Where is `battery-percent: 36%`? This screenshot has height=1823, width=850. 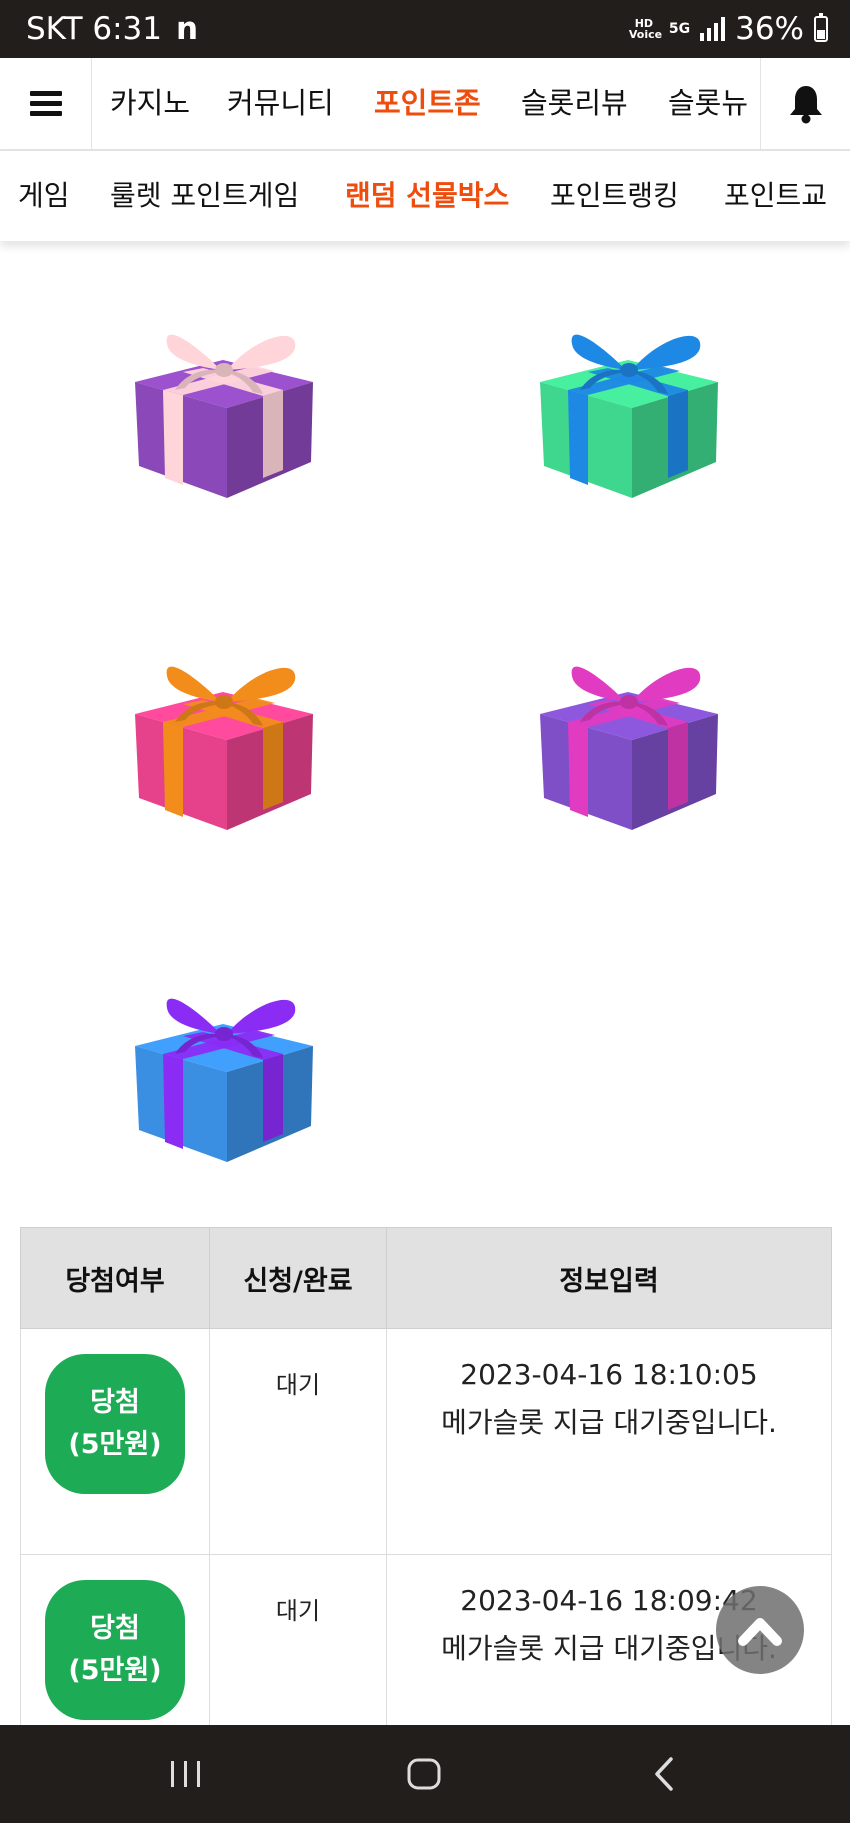
battery-percent: 36% is located at coordinates (769, 29).